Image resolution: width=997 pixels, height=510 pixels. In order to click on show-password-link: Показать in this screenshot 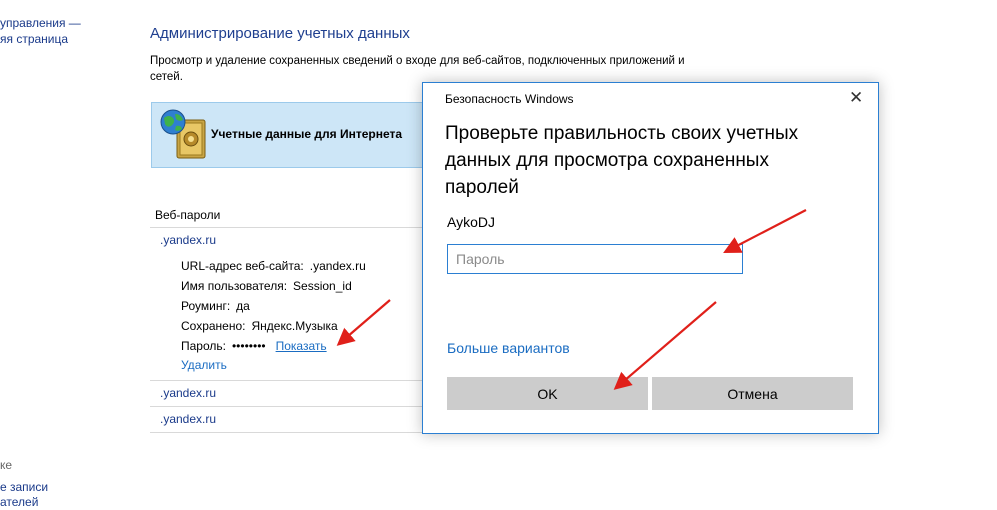, I will do `click(301, 346)`.